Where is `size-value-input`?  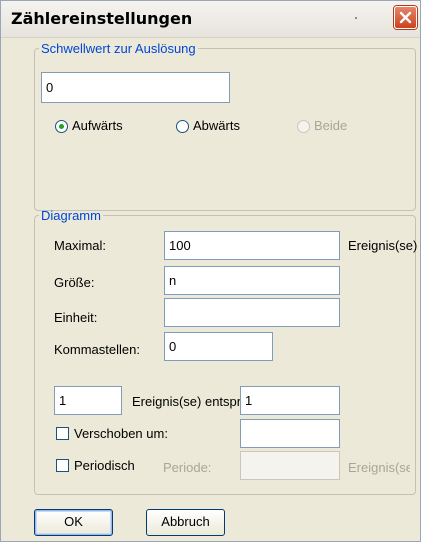
size-value-input is located at coordinates (252, 280).